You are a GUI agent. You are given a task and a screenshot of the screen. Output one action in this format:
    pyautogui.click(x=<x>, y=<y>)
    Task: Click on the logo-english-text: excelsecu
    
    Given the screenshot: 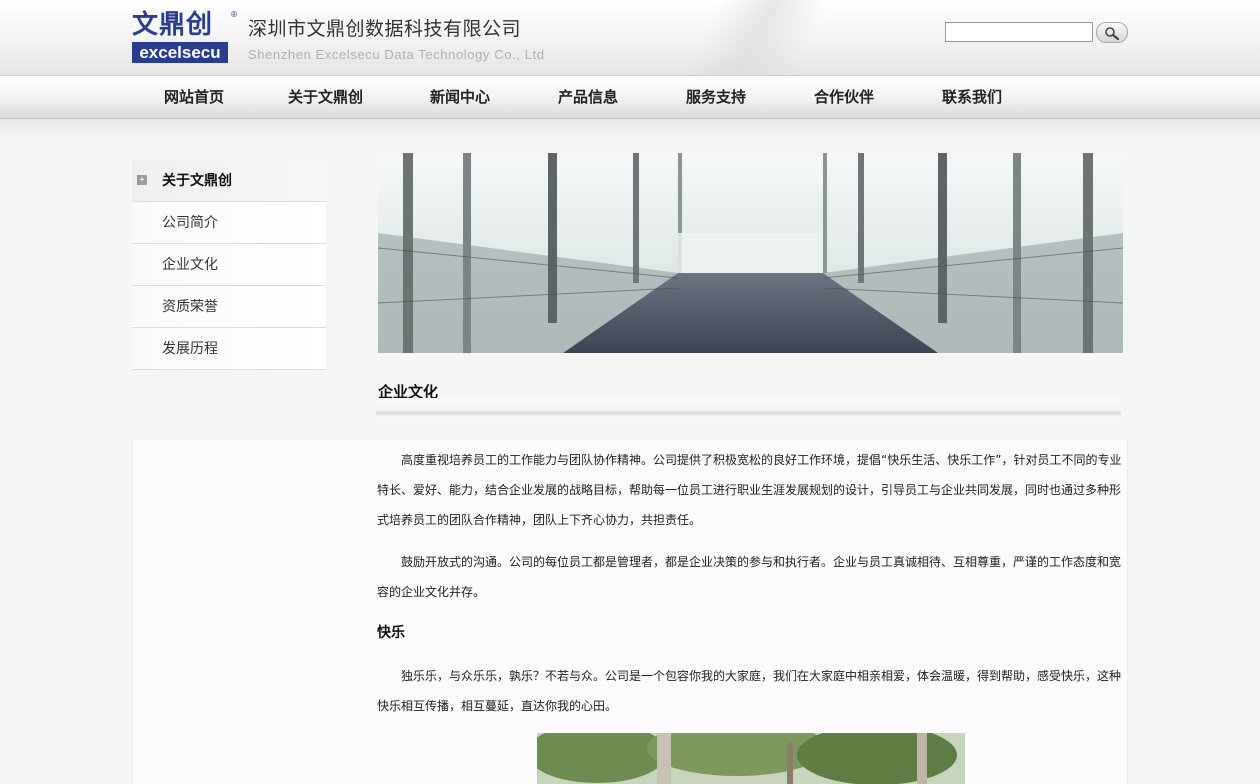 What is the action you would take?
    pyautogui.click(x=180, y=52)
    